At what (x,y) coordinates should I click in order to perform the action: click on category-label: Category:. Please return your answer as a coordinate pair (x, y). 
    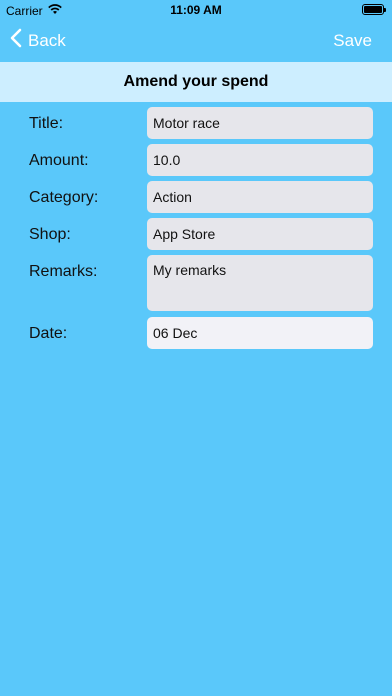
    Looking at the image, I should click on (64, 197).